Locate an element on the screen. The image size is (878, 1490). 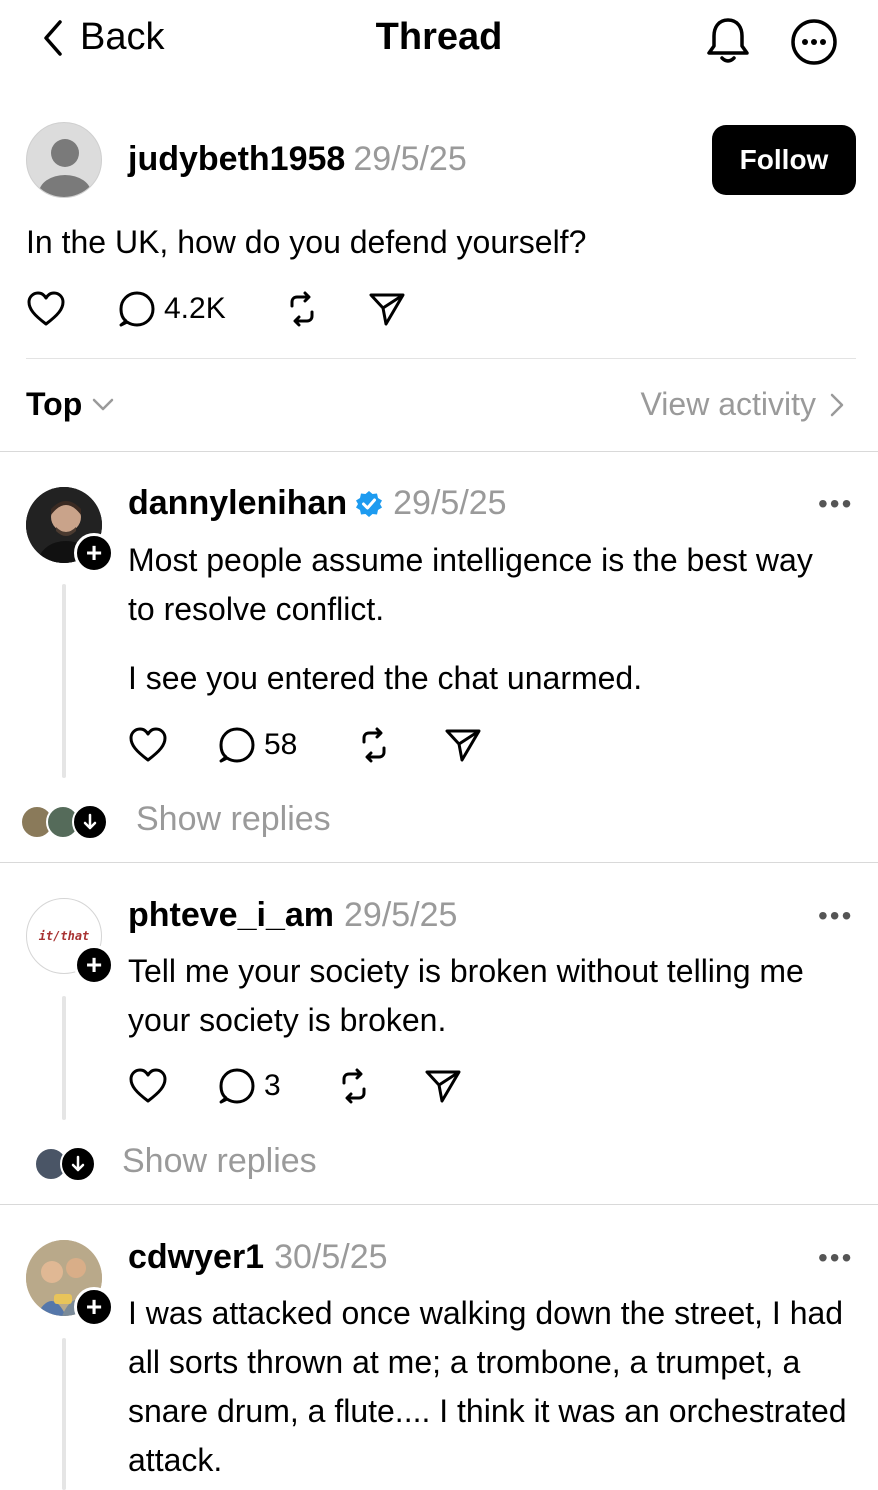
reply-count: 58 is located at coordinates (281, 744).